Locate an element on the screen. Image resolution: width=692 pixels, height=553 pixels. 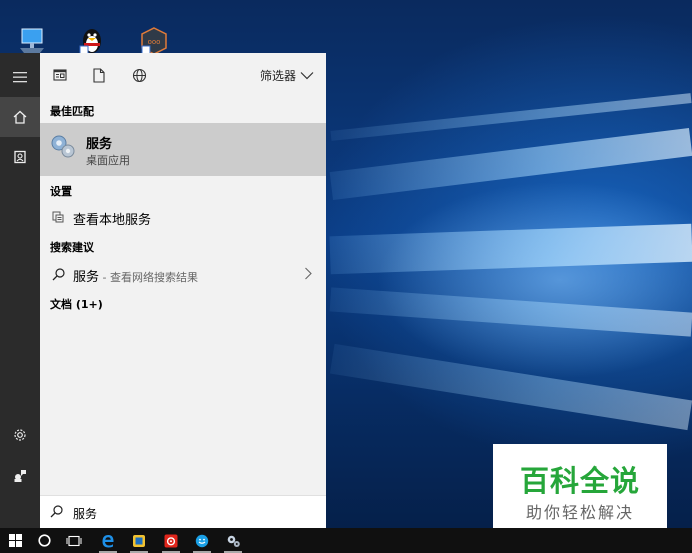
suggestion-hint: - 查看网络搜索结果 is located at coordinates (148, 277).